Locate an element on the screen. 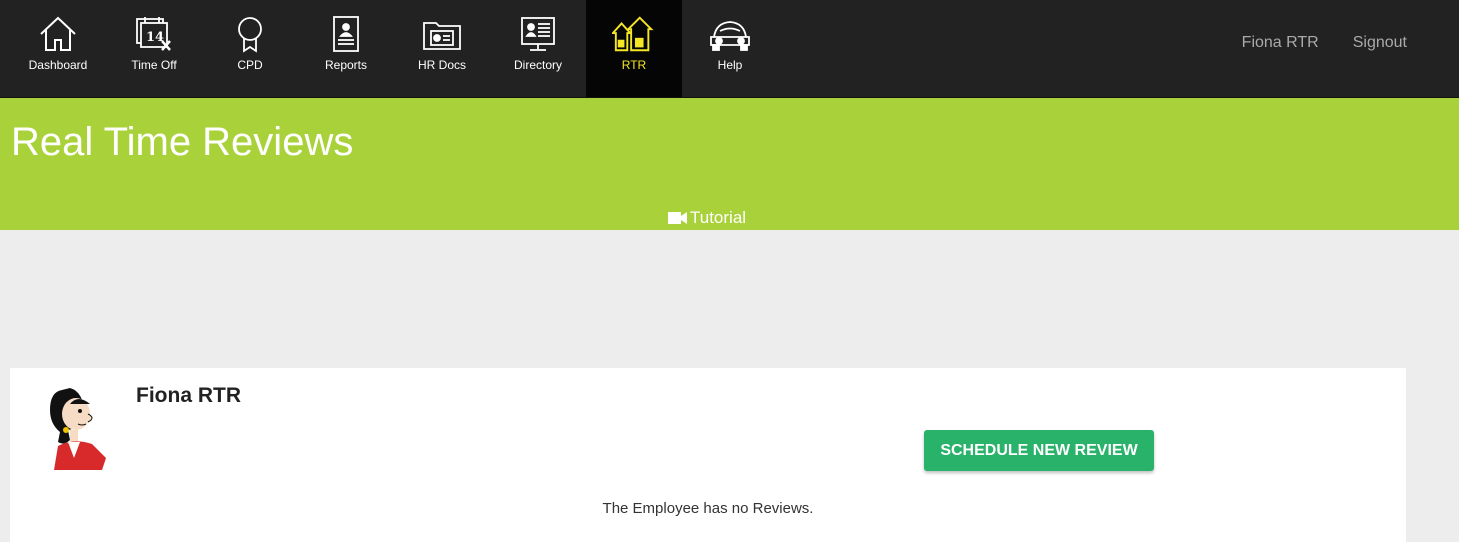  nav-item-help: Help is located at coordinates (730, 48).